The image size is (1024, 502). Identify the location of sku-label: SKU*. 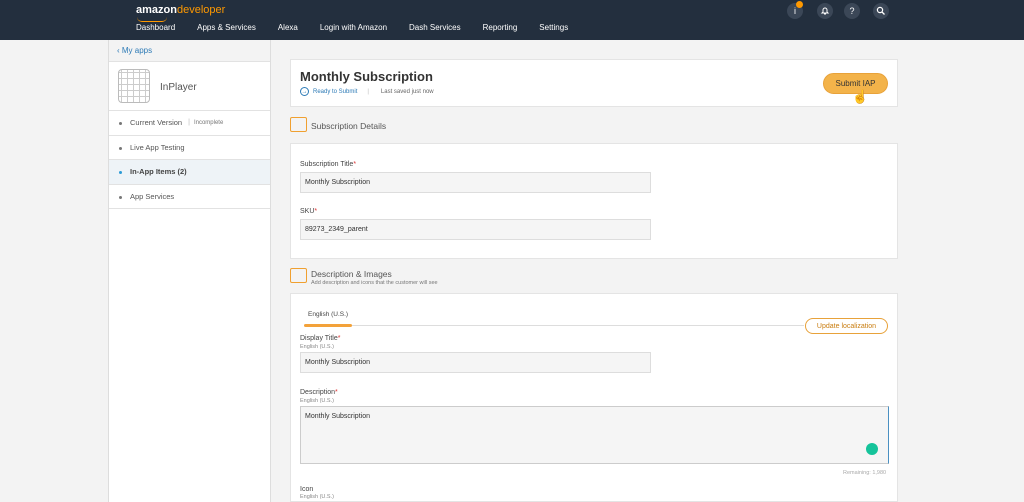
(308, 211).